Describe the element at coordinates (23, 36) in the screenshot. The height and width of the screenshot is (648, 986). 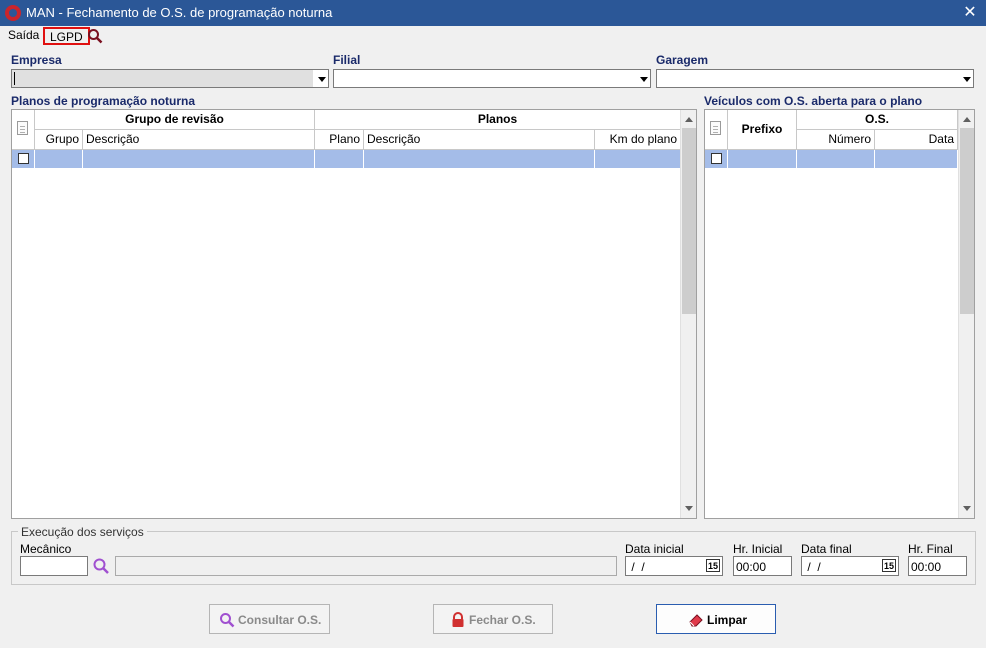
I see `menu-saida: Saída` at that location.